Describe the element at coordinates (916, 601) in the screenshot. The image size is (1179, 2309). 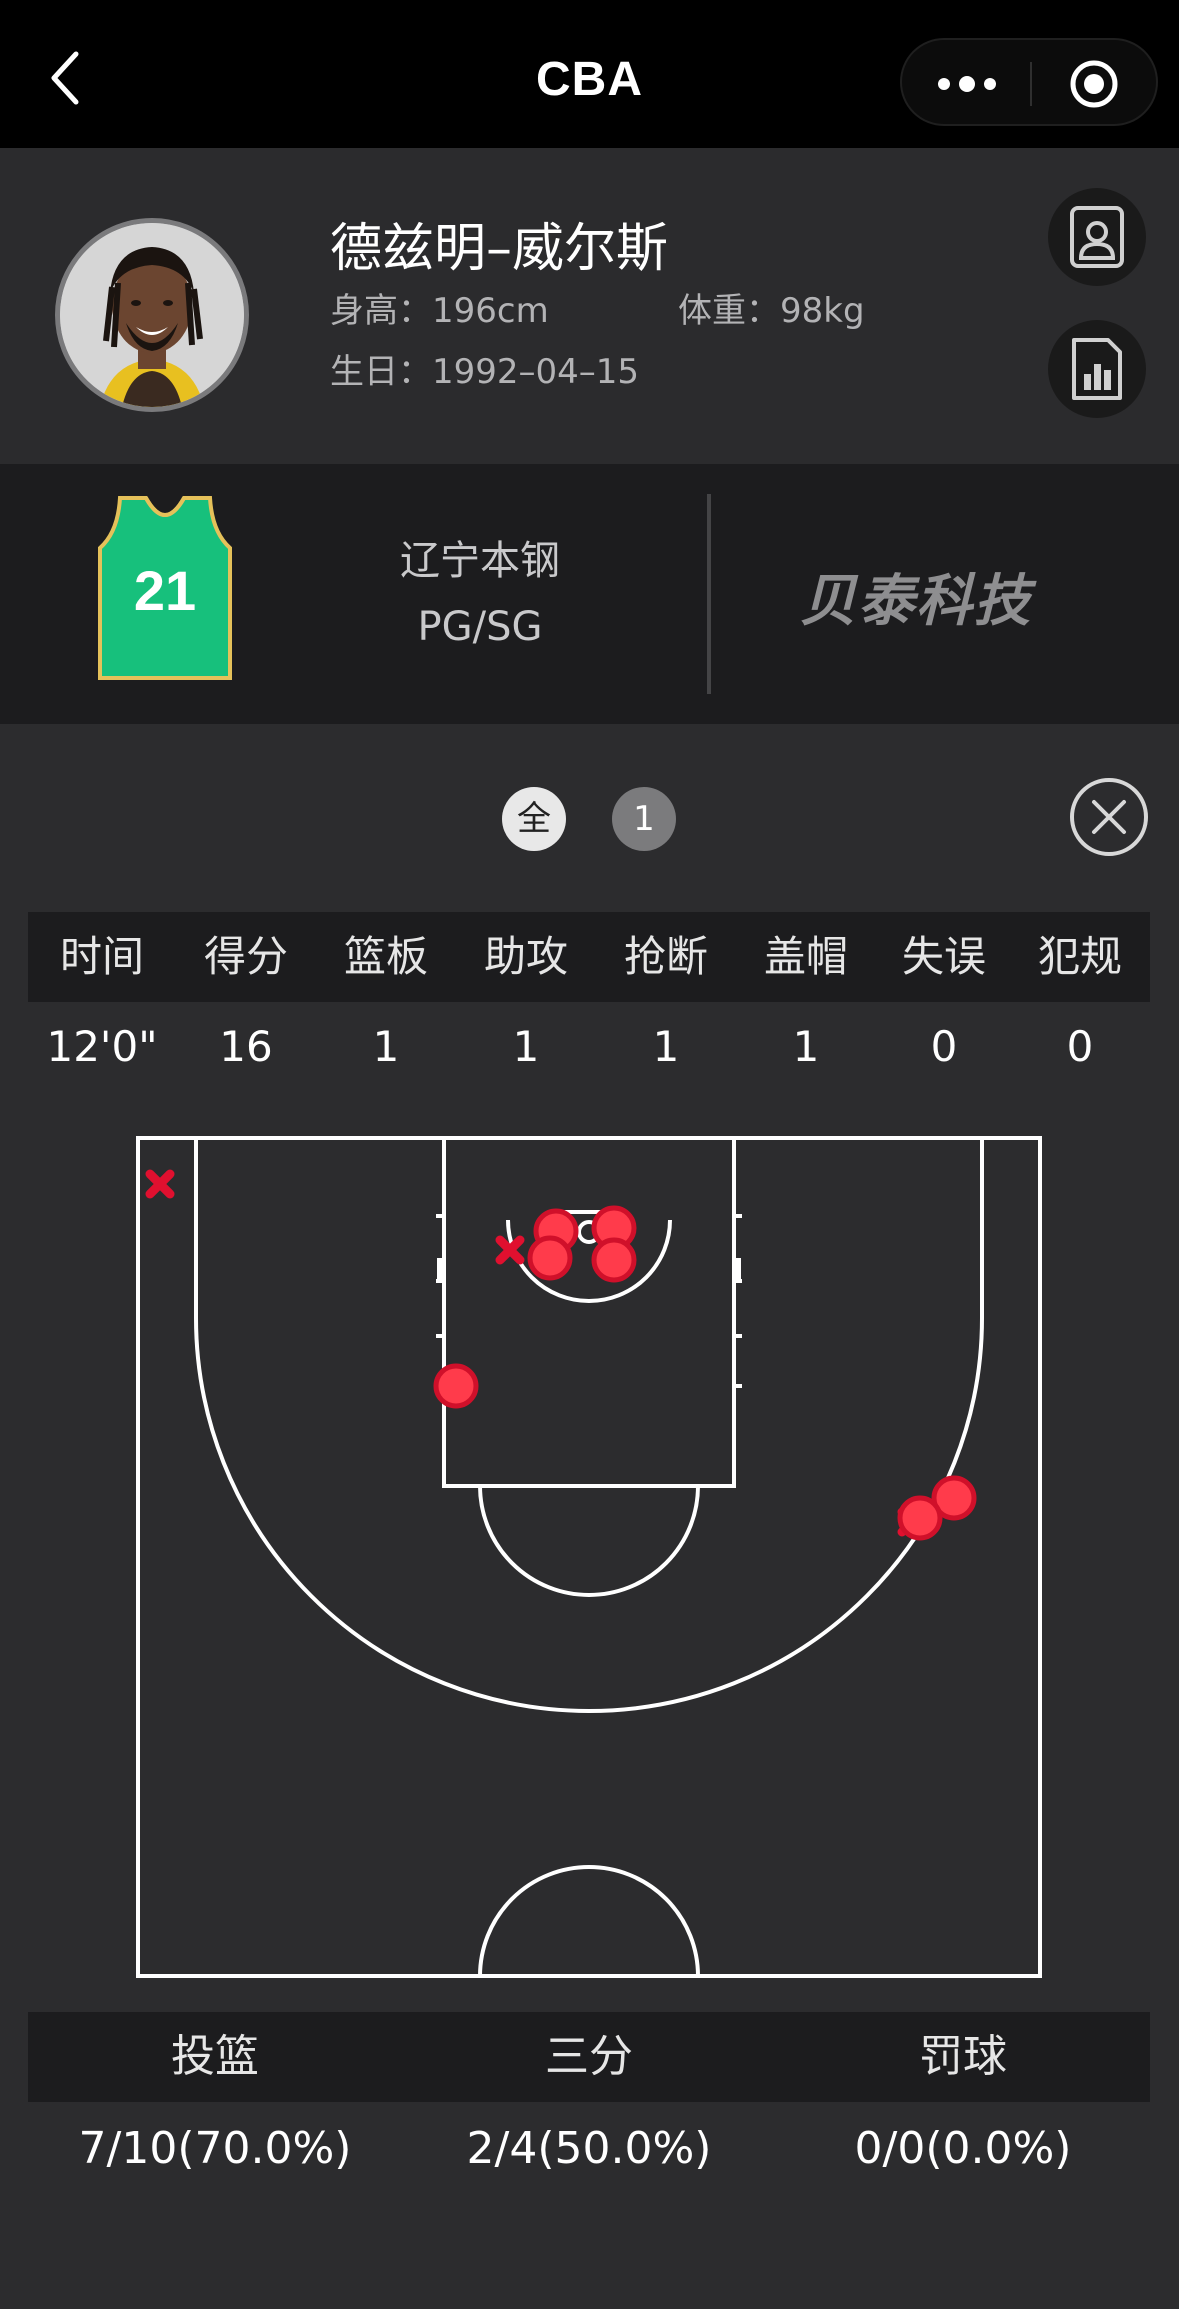
I see `sponsor-logo: 贝泰科技` at that location.